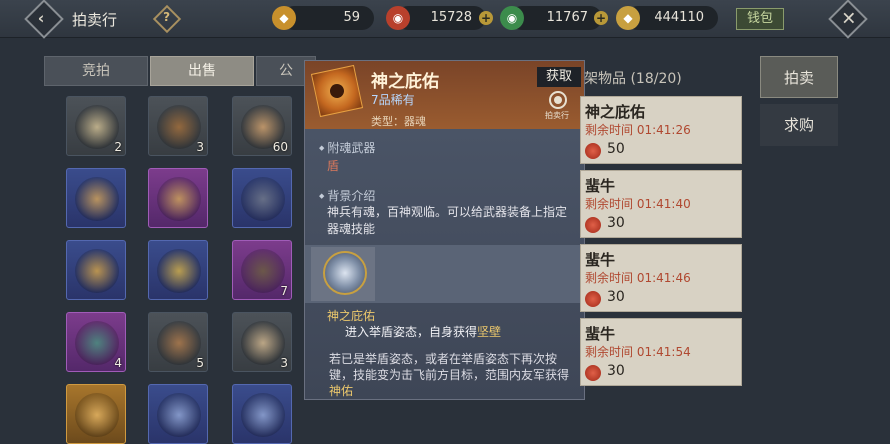 Image resolution: width=890 pixels, height=444 pixels. What do you see at coordinates (451, 17) in the screenshot?
I see `currency-value: 15728` at bounding box center [451, 17].